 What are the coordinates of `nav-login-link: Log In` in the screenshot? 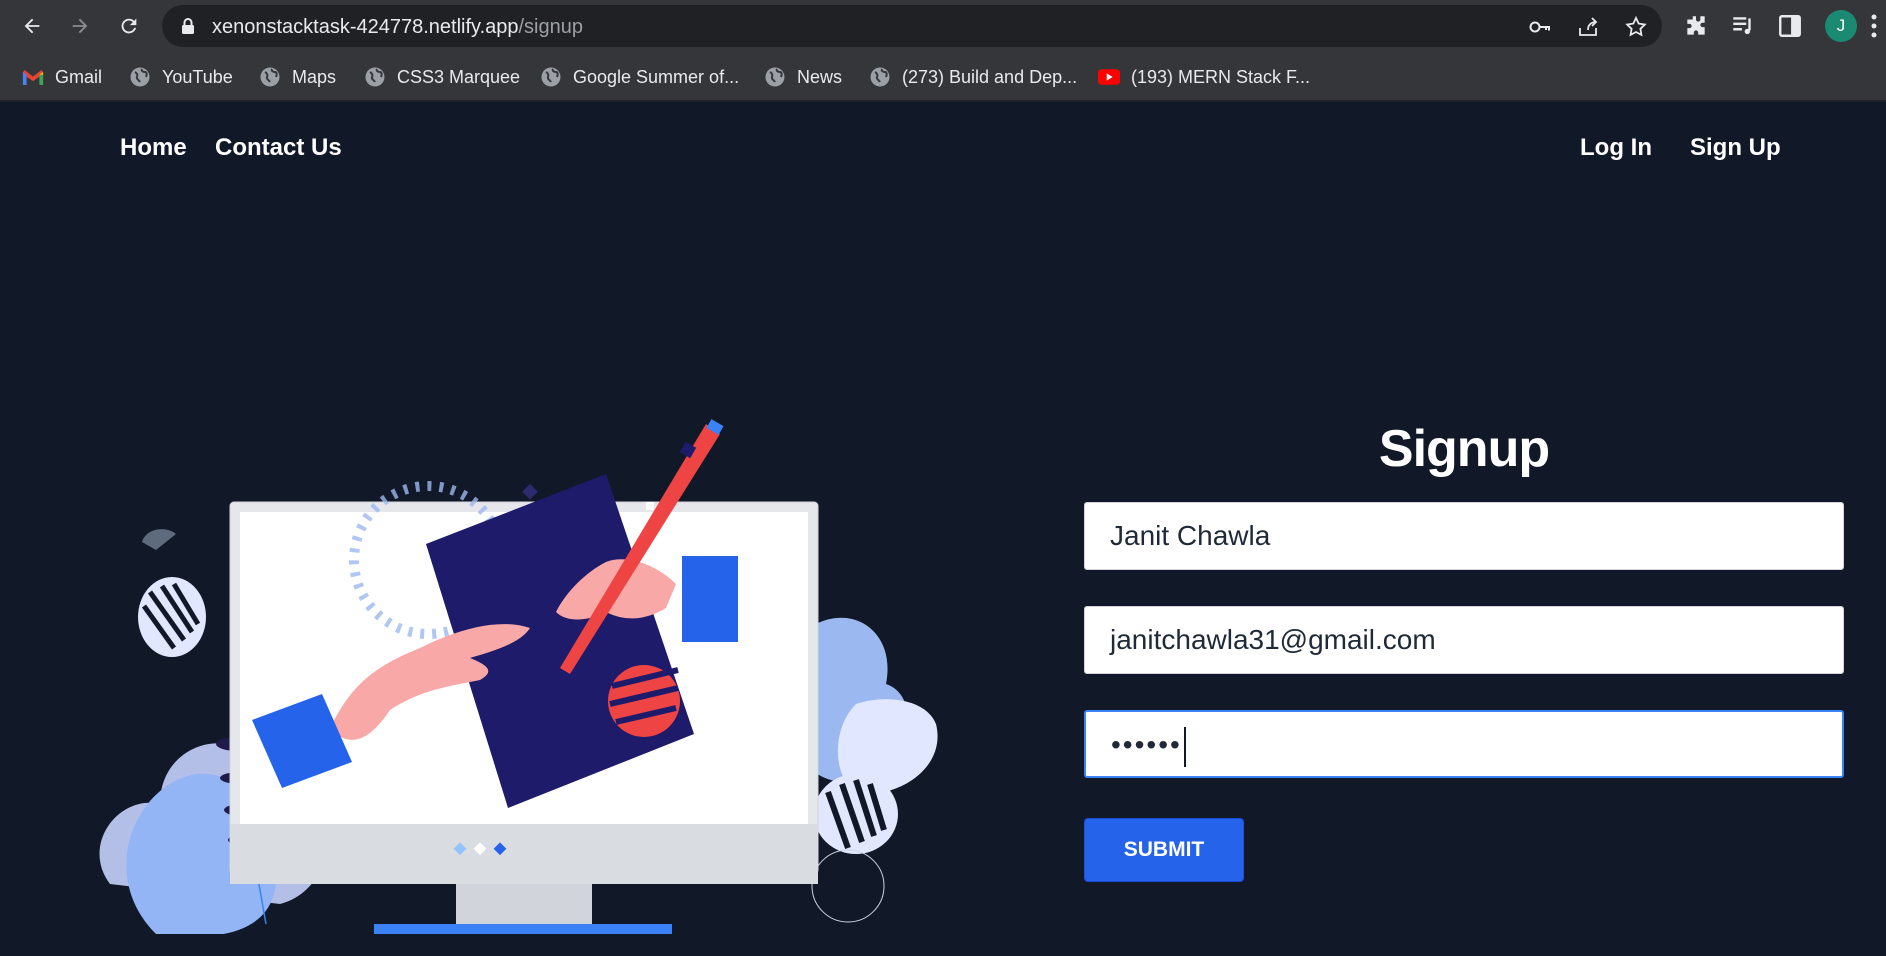 It's located at (1616, 148).